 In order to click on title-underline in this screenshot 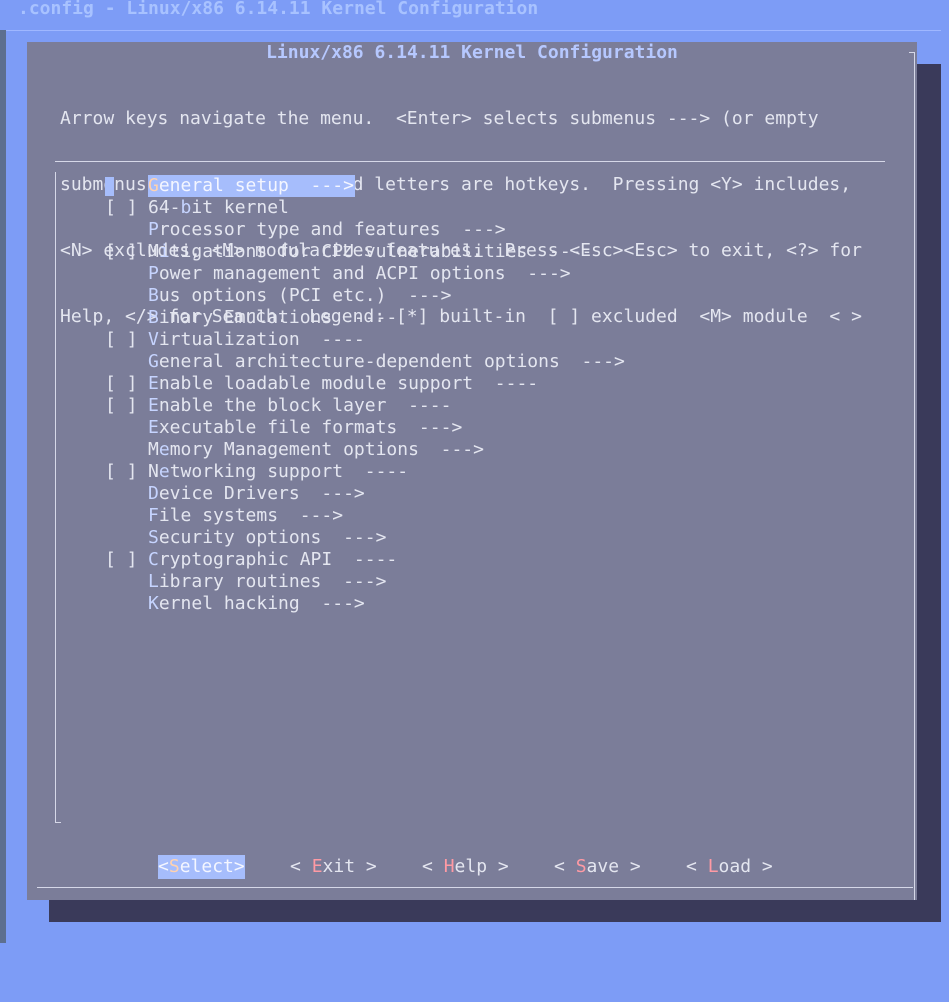, I will do `click(473, 30)`.